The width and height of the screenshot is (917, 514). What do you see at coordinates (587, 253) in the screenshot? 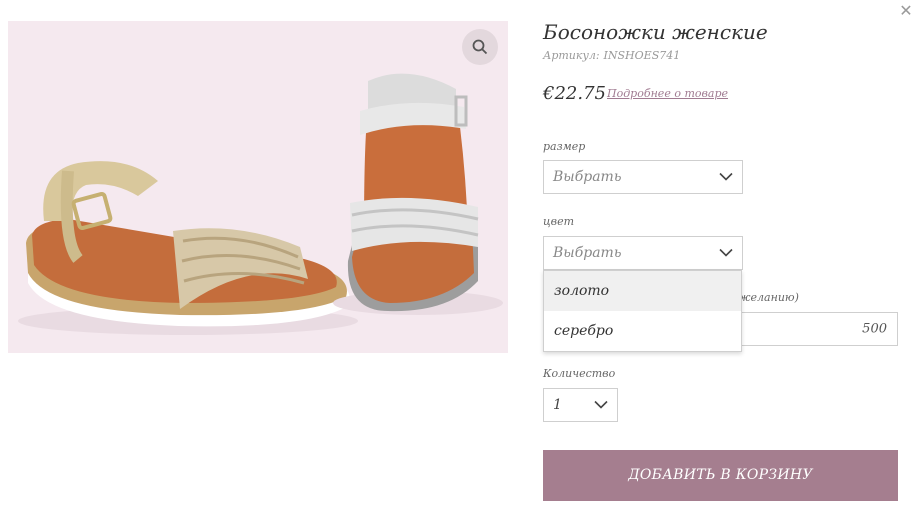
I see `color-select-value: Выбрать` at bounding box center [587, 253].